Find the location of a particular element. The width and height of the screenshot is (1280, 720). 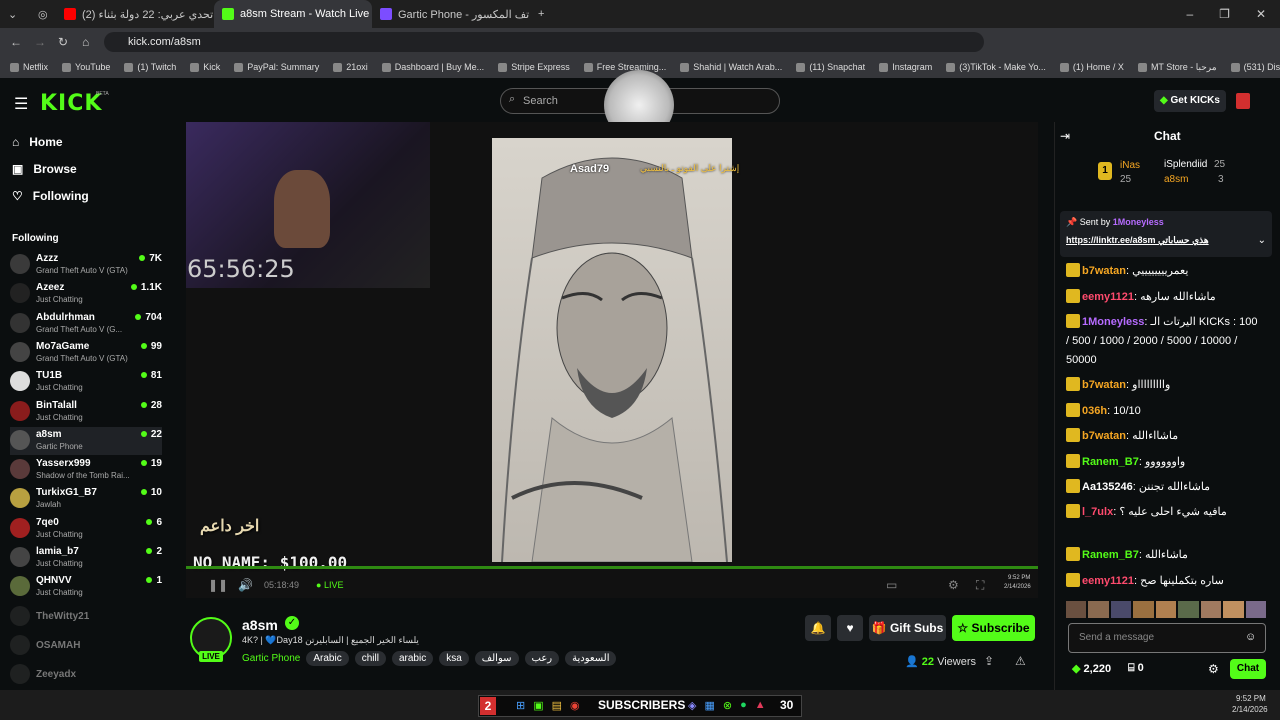

stream-tag: السعودية is located at coordinates (591, 658).